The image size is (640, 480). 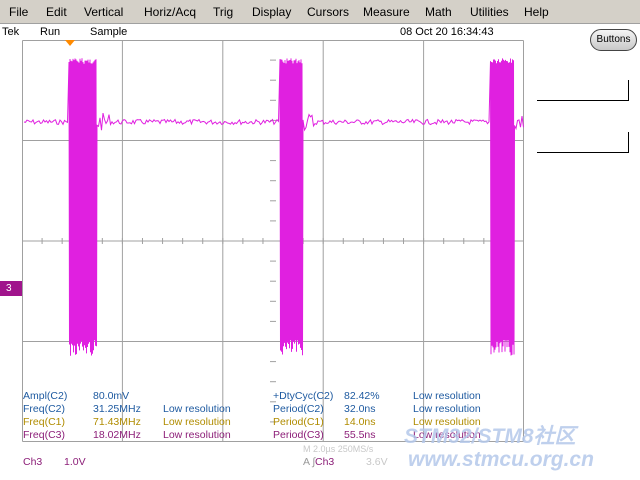 What do you see at coordinates (45, 396) in the screenshot?
I see `meas-label: Ampl(C2)` at bounding box center [45, 396].